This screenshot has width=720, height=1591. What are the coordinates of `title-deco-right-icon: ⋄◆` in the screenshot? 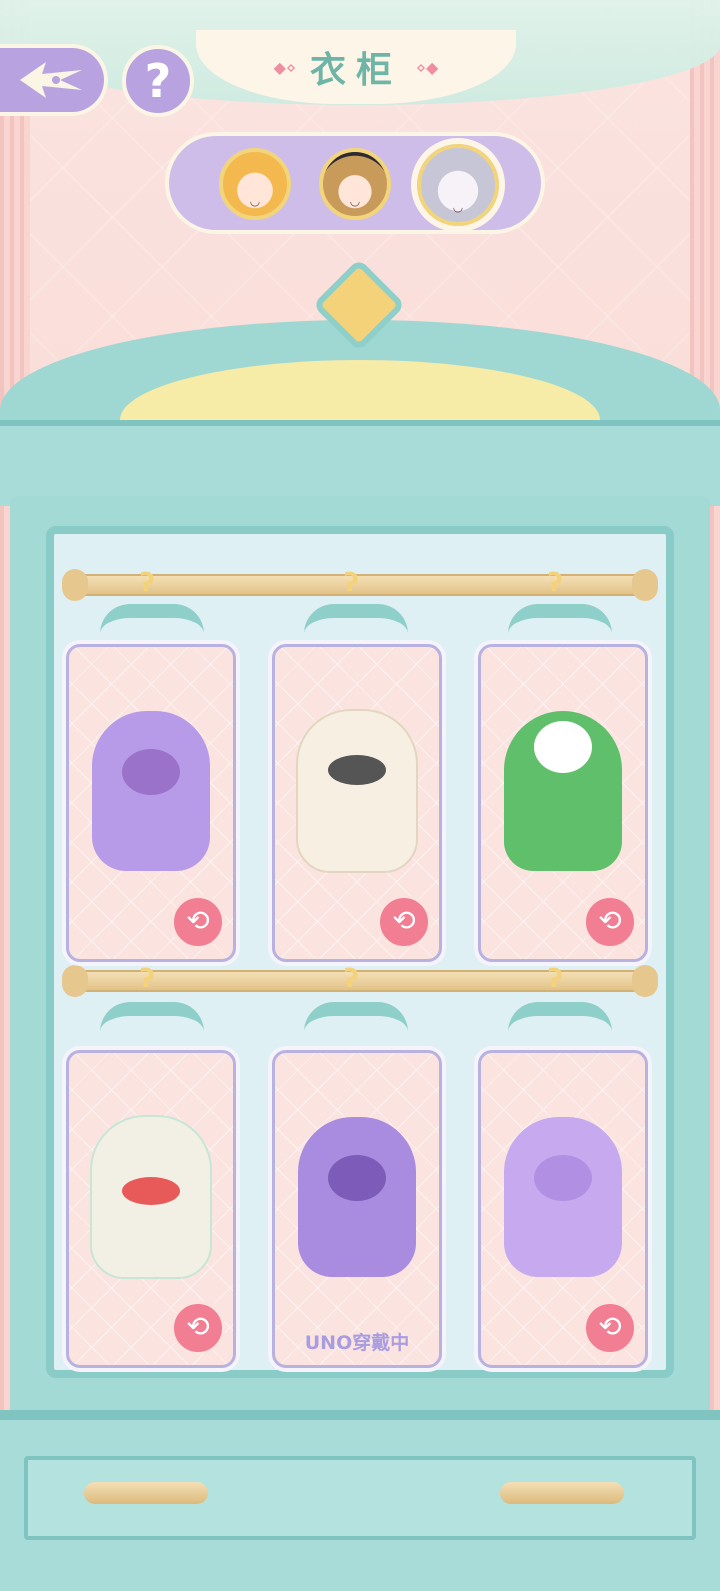 It's located at (427, 67).